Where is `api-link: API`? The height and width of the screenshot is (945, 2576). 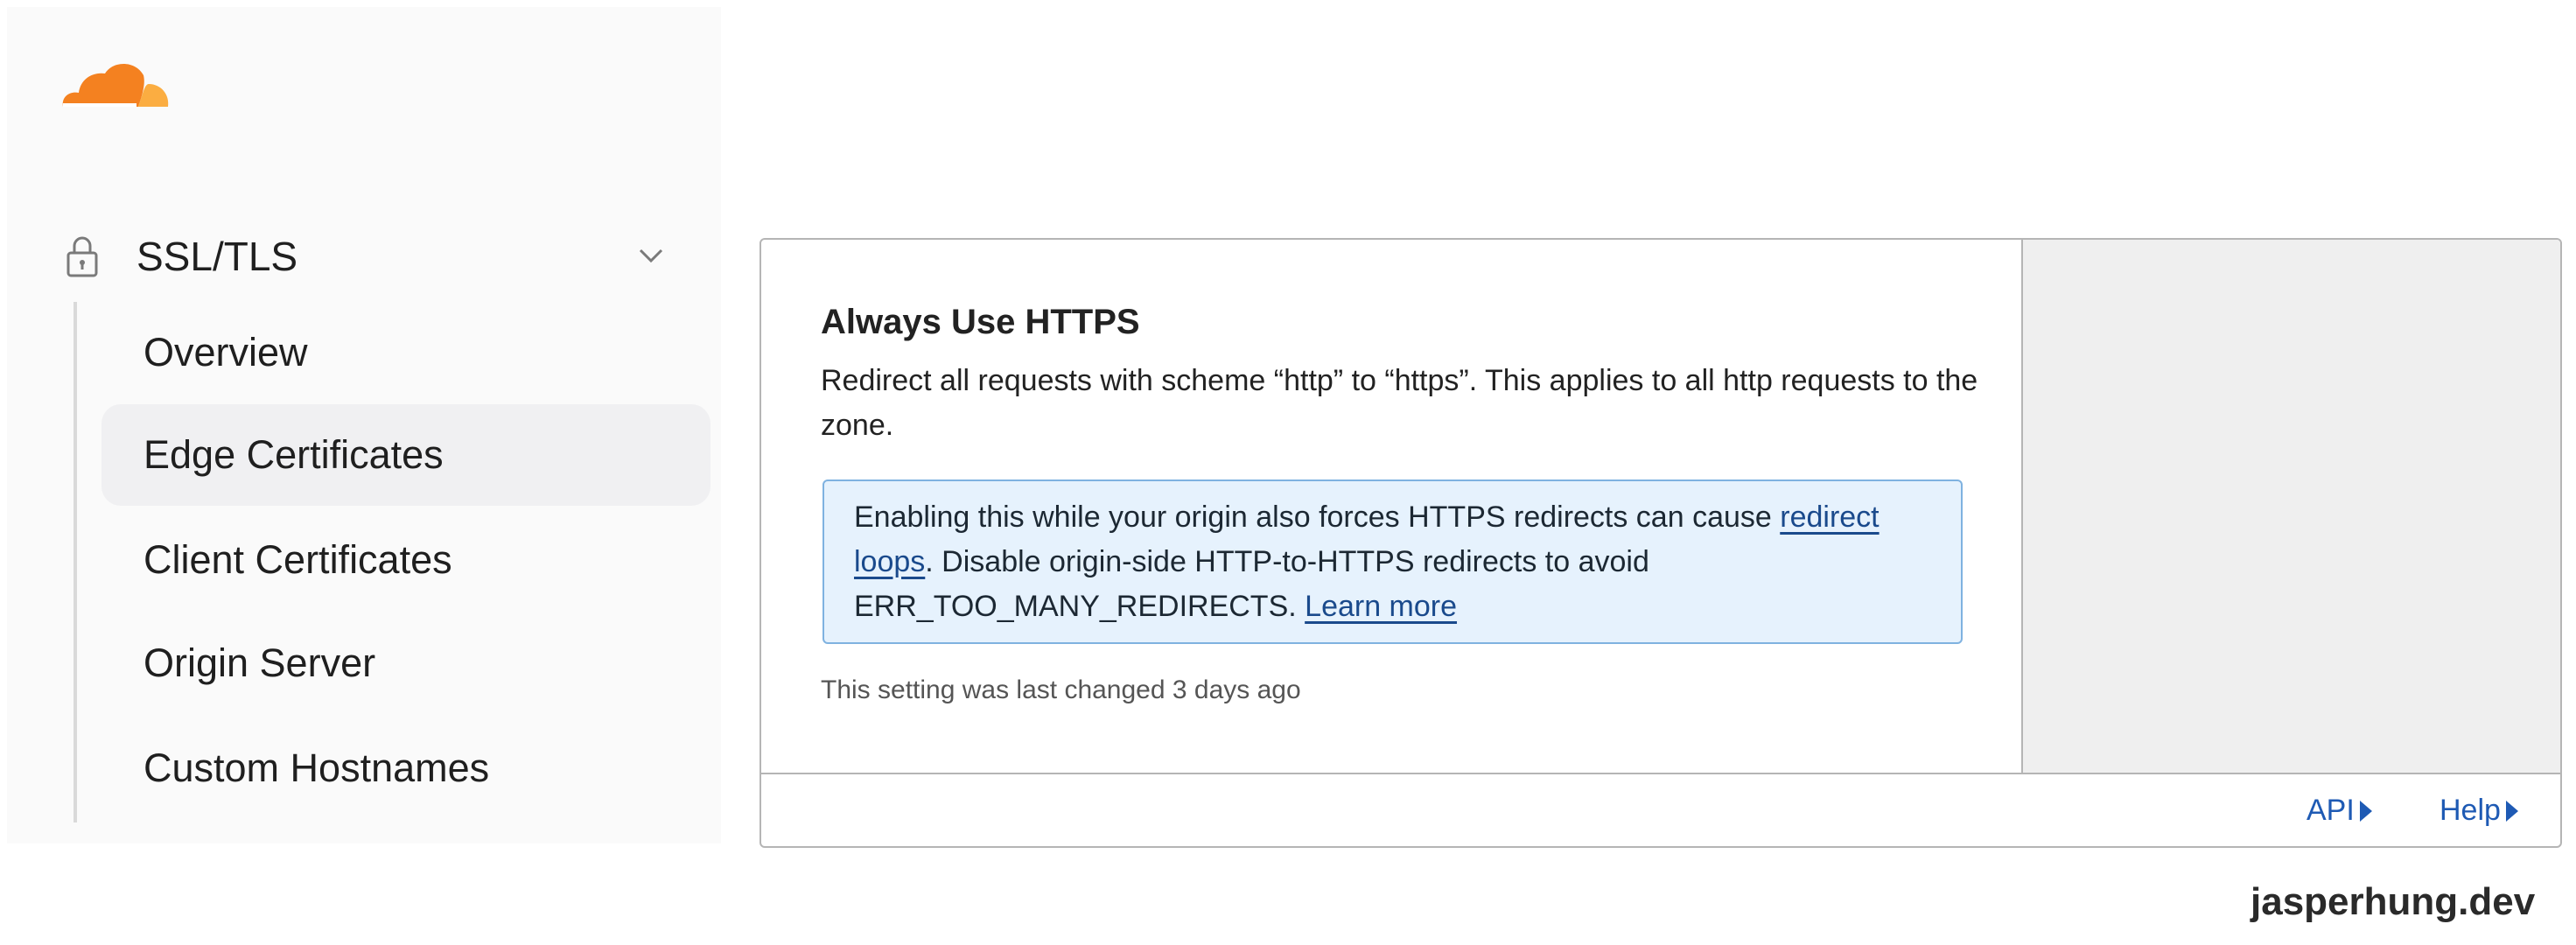
api-link: API is located at coordinates (2339, 811).